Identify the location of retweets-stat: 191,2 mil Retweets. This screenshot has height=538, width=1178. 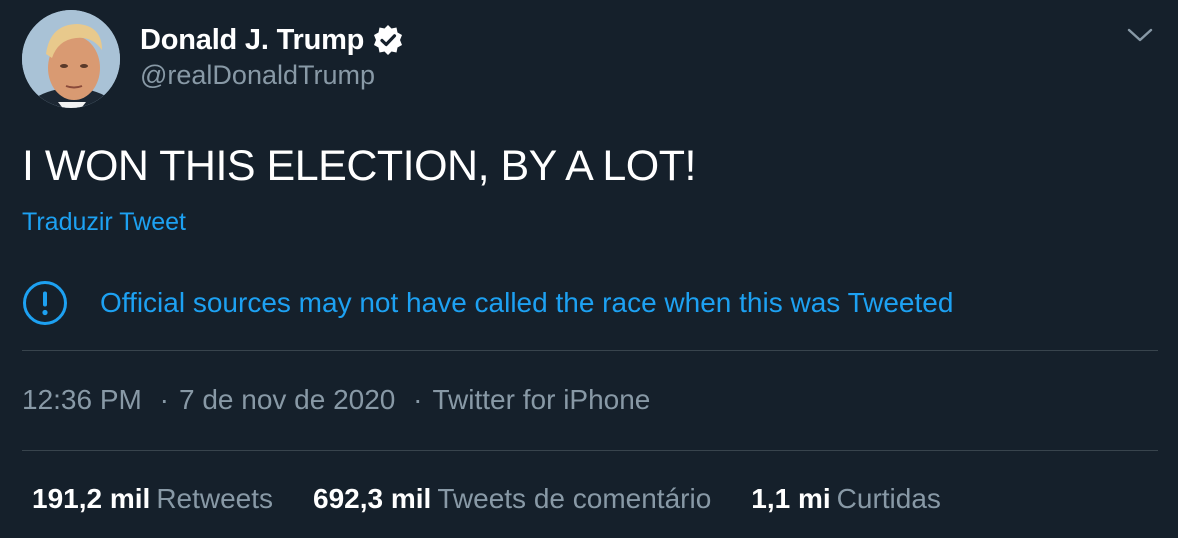
(152, 499).